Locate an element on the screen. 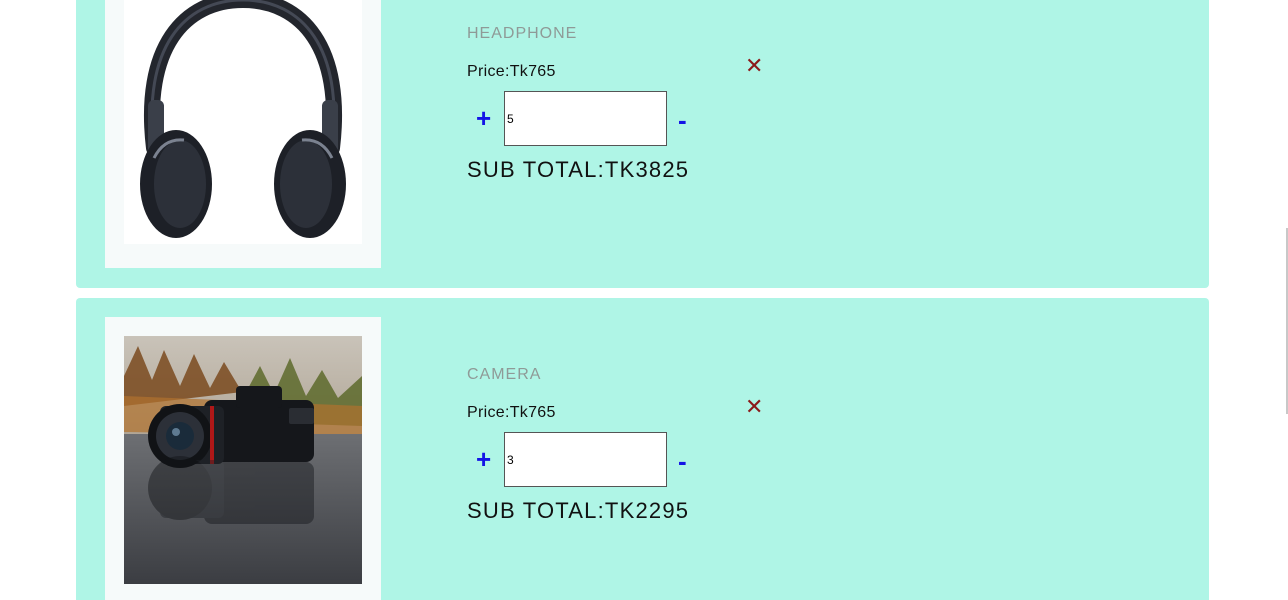 Image resolution: width=1288 pixels, height=600 pixels. headphone-image is located at coordinates (243, 122).